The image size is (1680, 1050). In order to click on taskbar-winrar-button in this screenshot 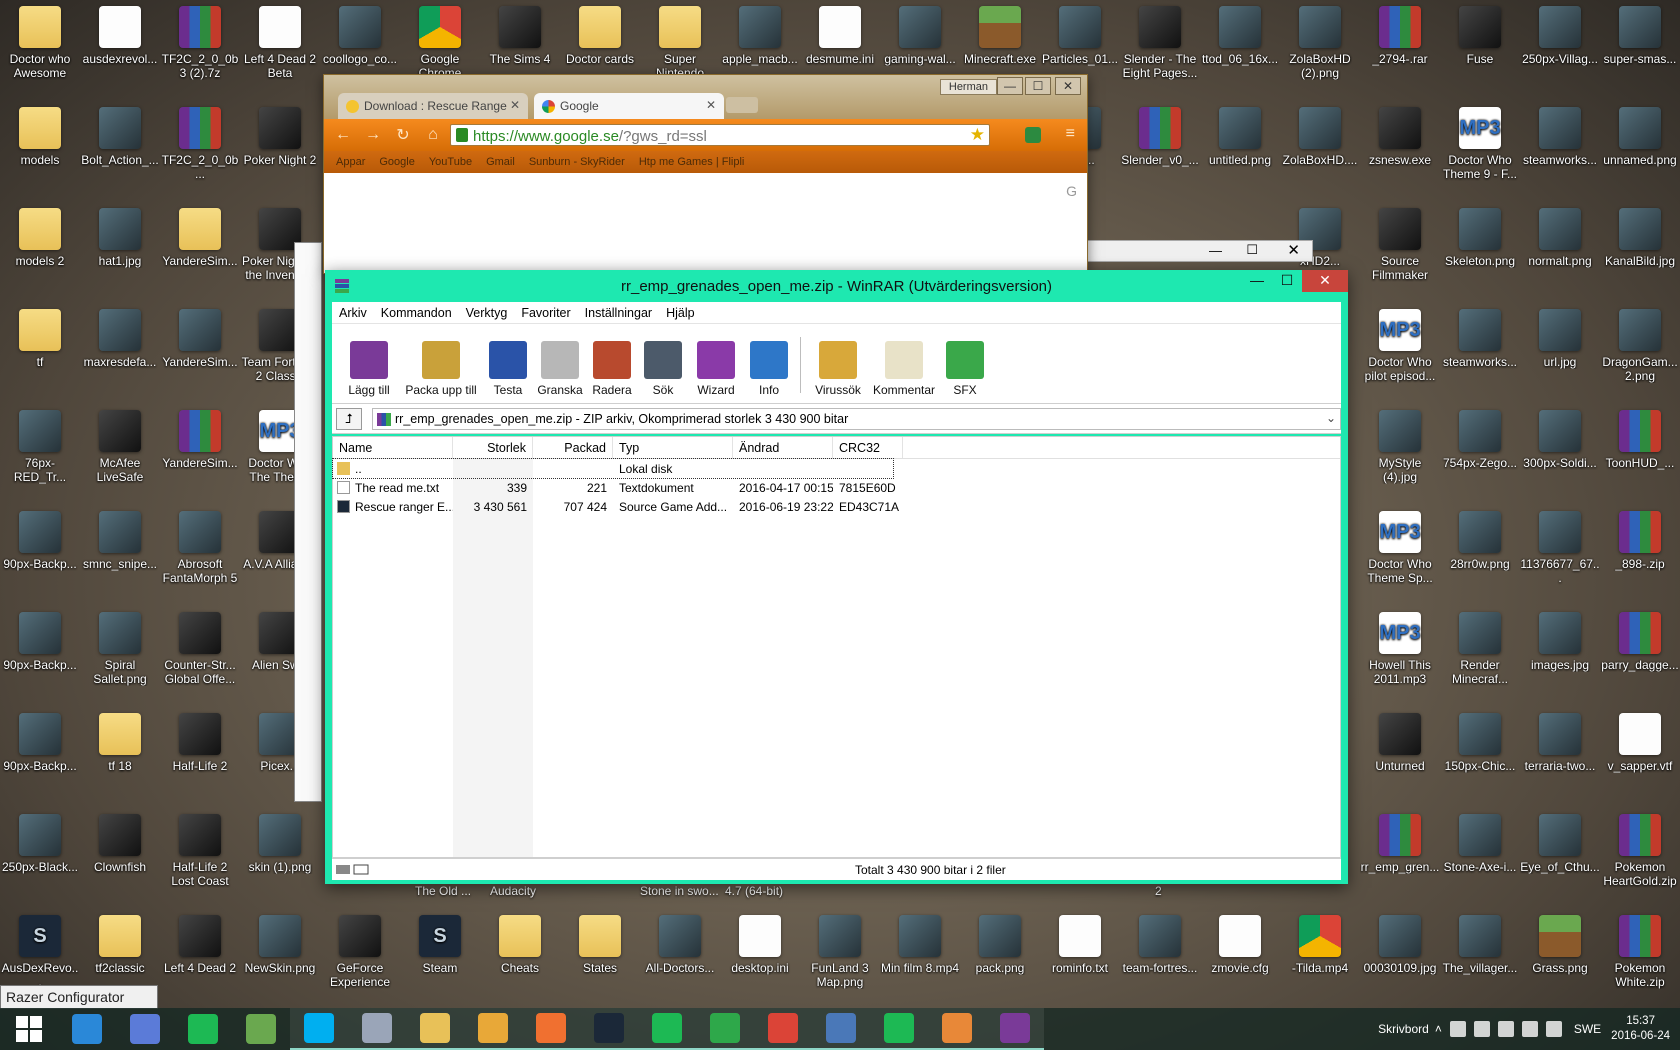, I will do `click(1015, 1029)`.